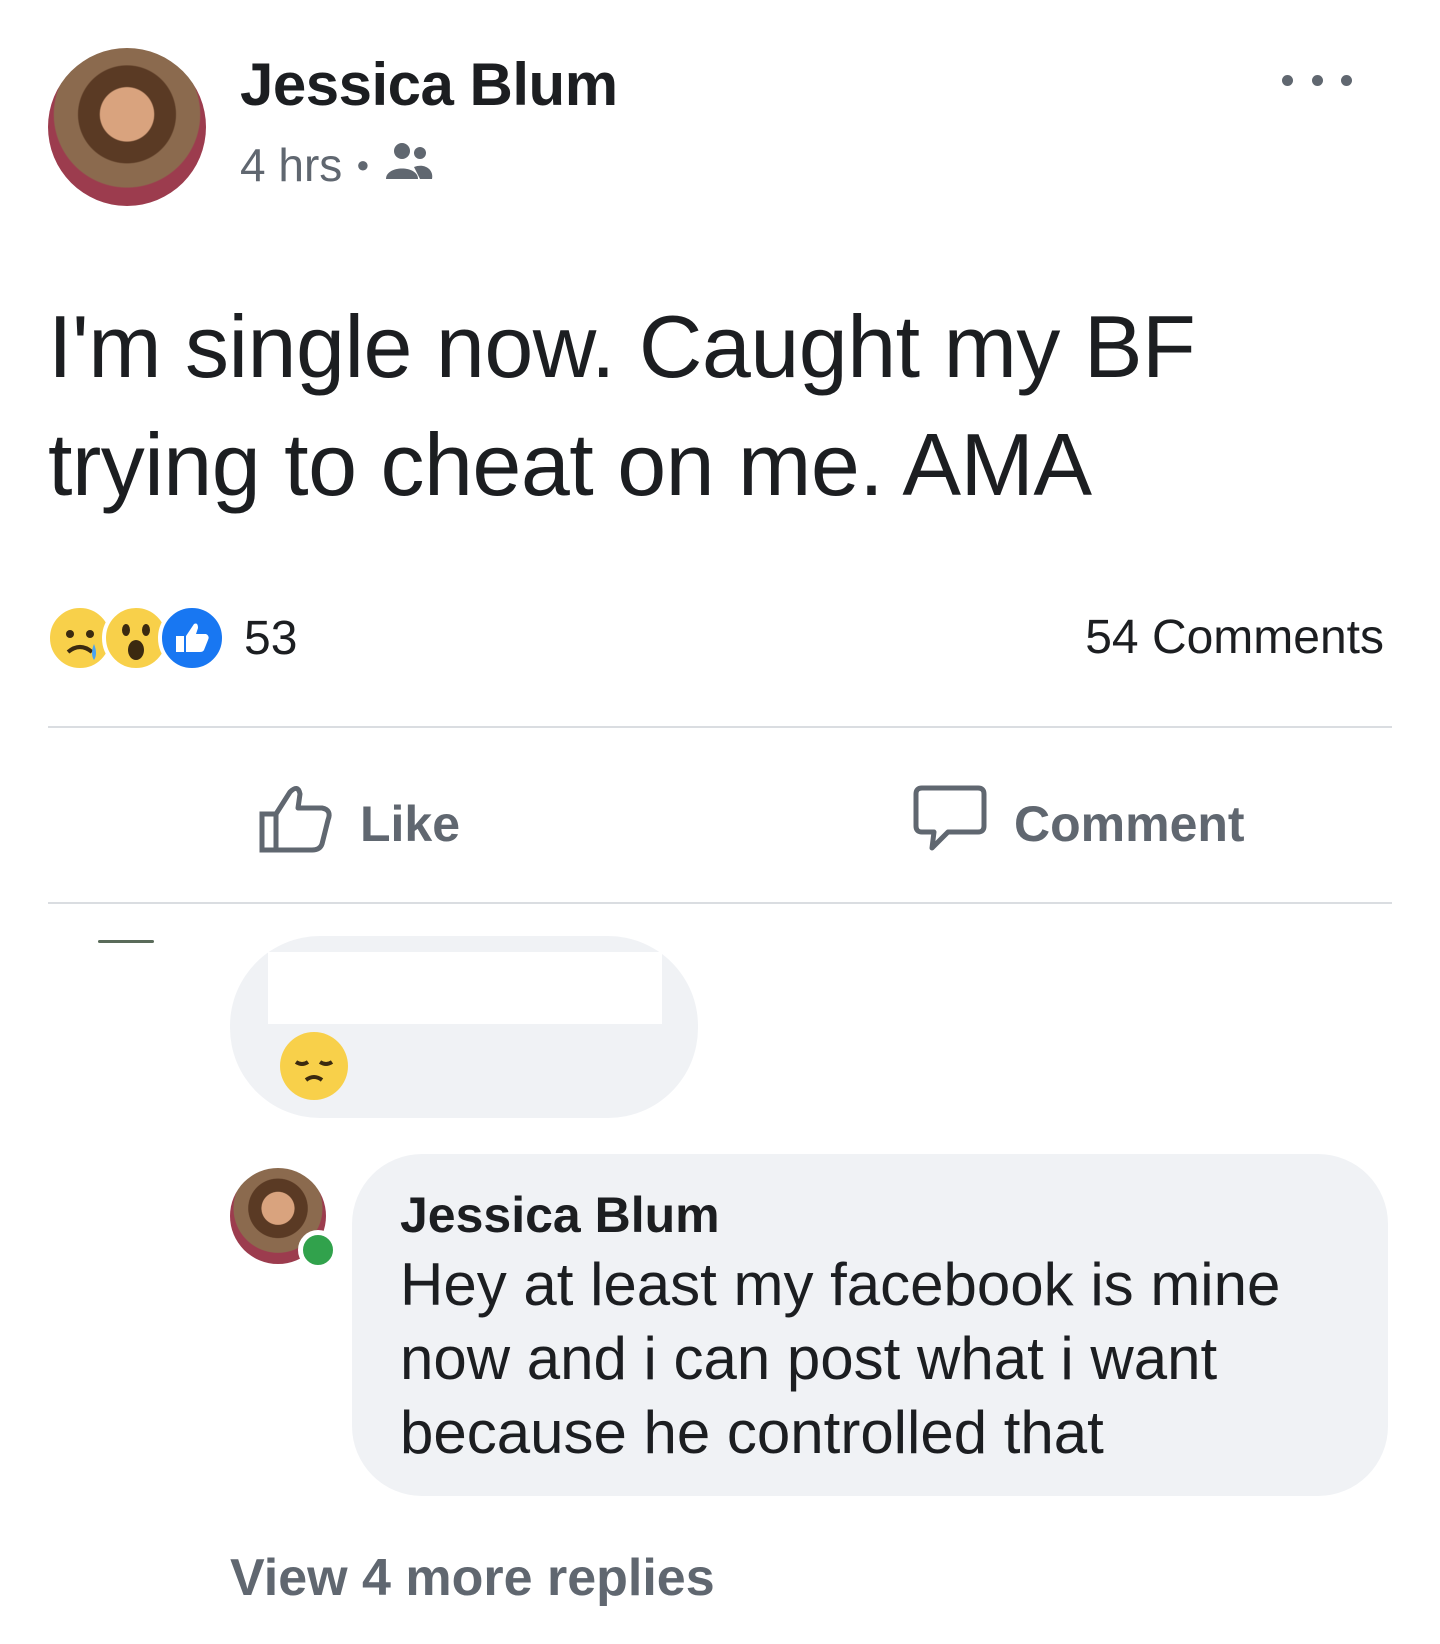 The width and height of the screenshot is (1440, 1644). Describe the element at coordinates (359, 824) in the screenshot. I see `like-button: Like` at that location.